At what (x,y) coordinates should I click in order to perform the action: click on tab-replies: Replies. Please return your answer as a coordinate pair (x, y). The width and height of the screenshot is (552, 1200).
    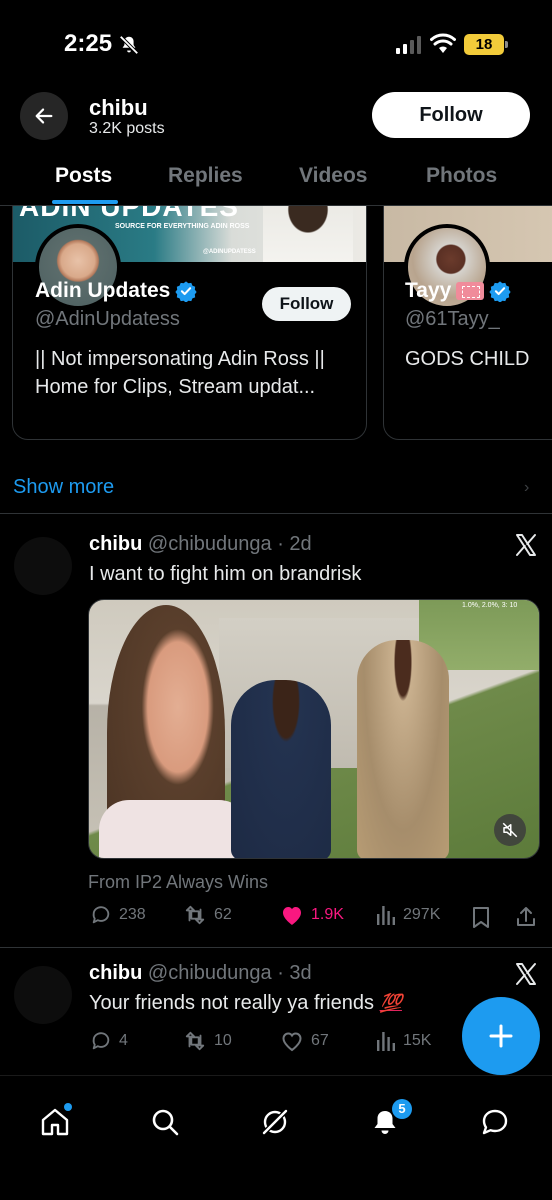
    Looking at the image, I should click on (205, 176).